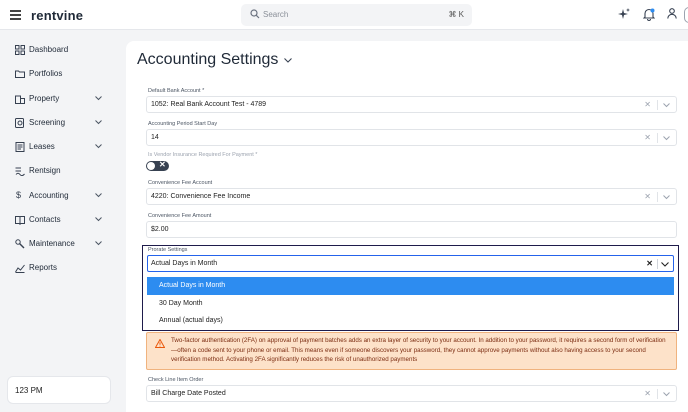  Describe the element at coordinates (155, 137) in the screenshot. I see `period-start-value: 14` at that location.